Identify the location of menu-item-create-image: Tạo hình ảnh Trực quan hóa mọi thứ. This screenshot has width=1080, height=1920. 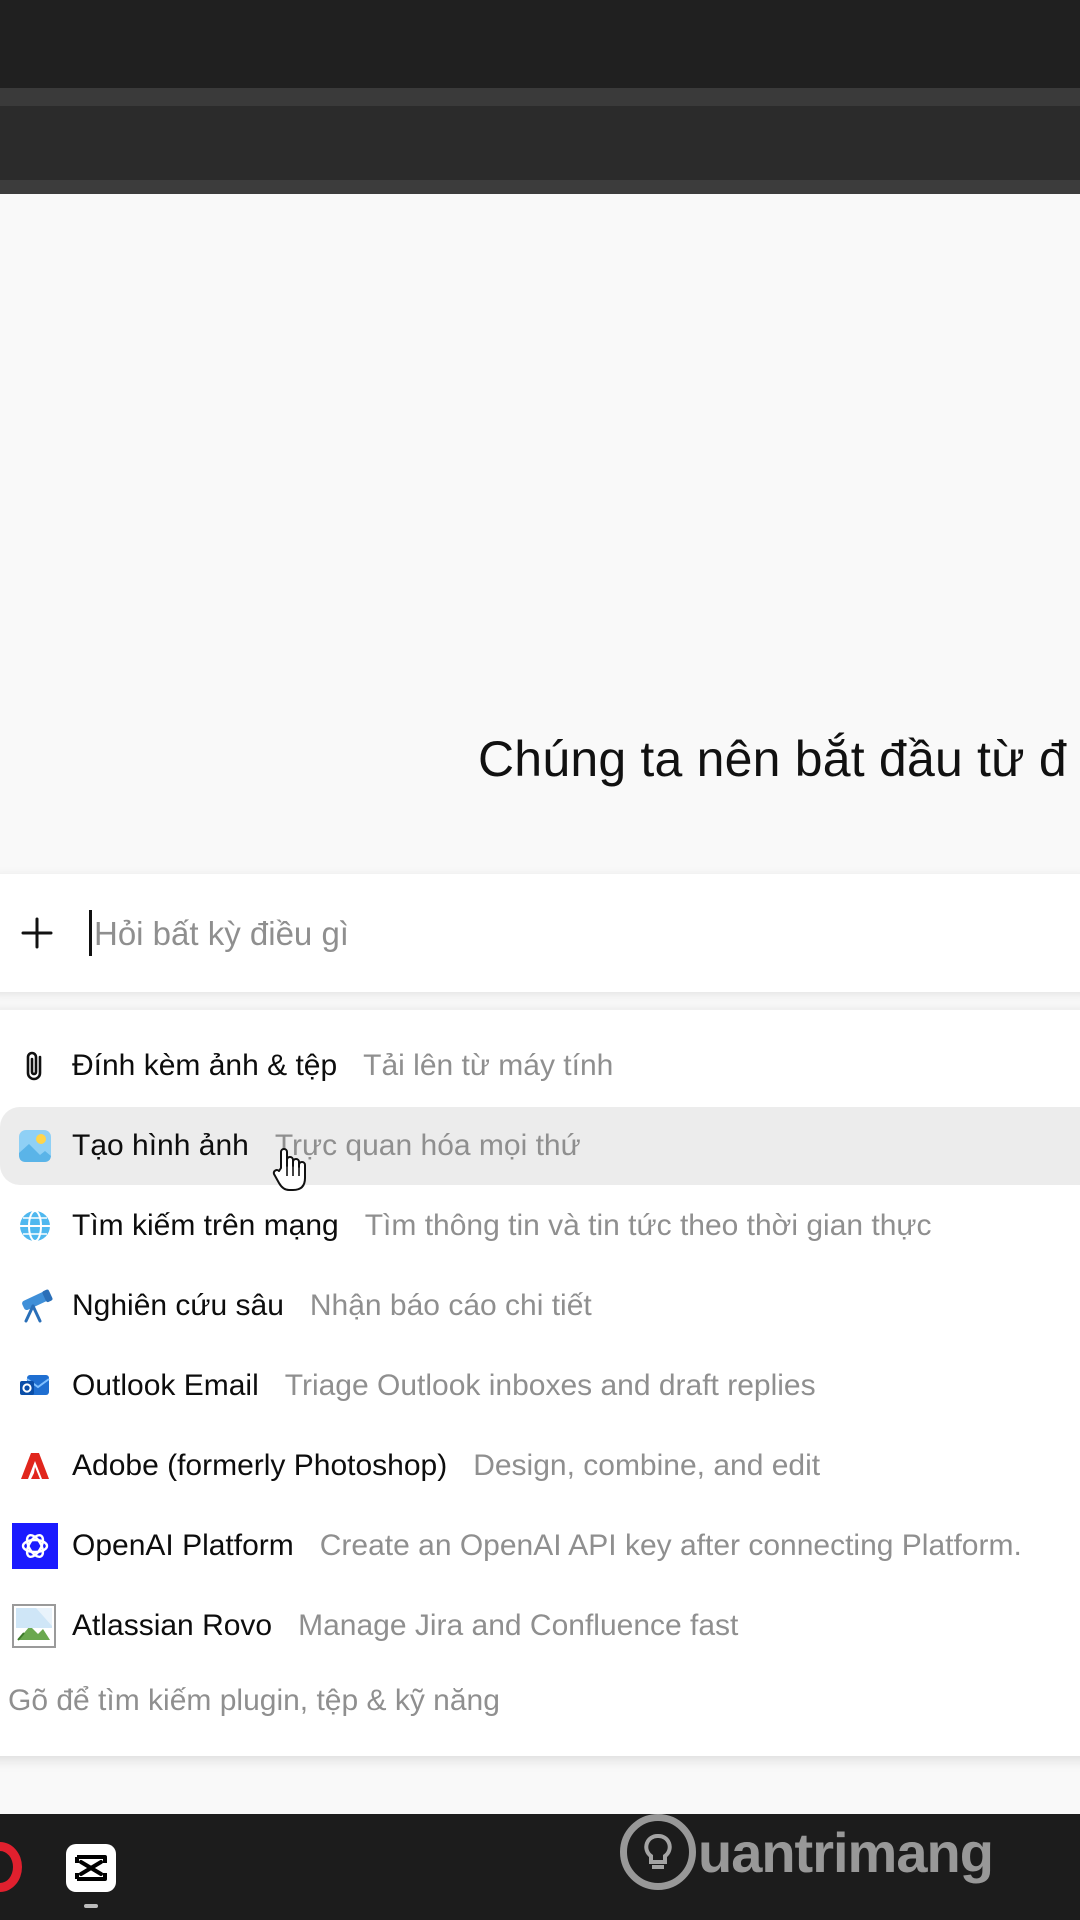
(540, 1146).